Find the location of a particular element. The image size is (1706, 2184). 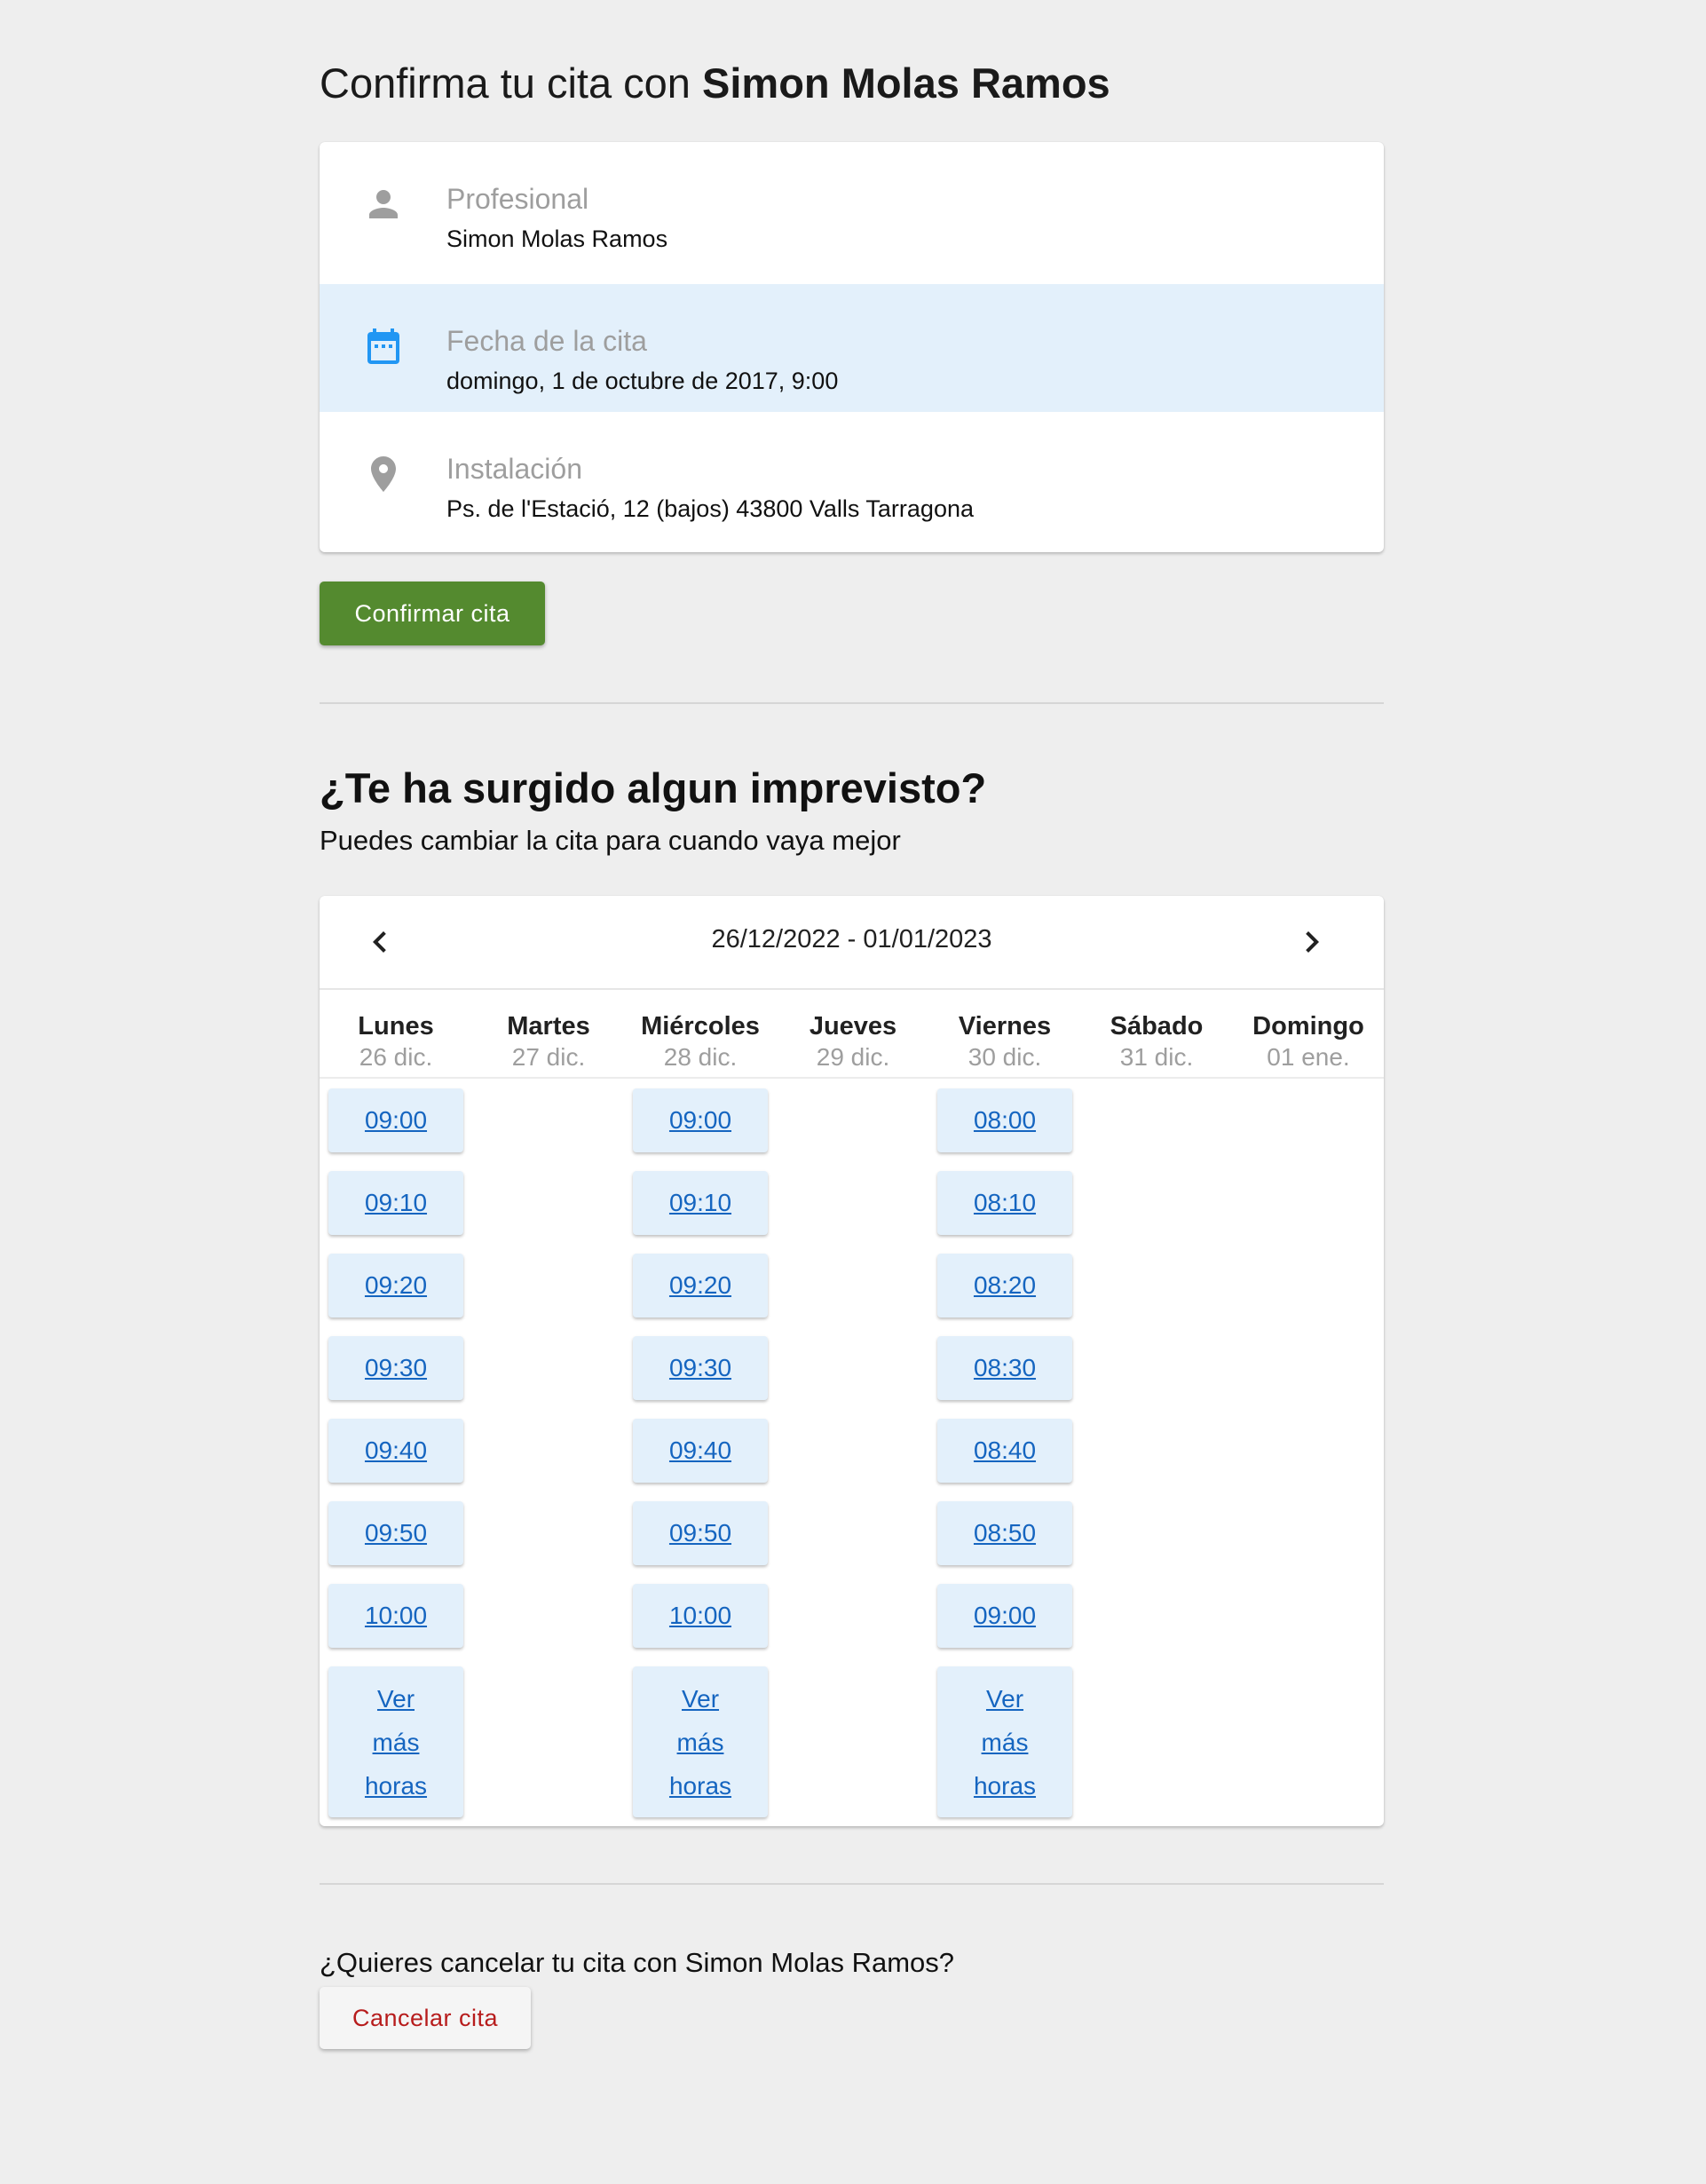

day-column-header: Sábado 31 dic. is located at coordinates (1156, 1030).